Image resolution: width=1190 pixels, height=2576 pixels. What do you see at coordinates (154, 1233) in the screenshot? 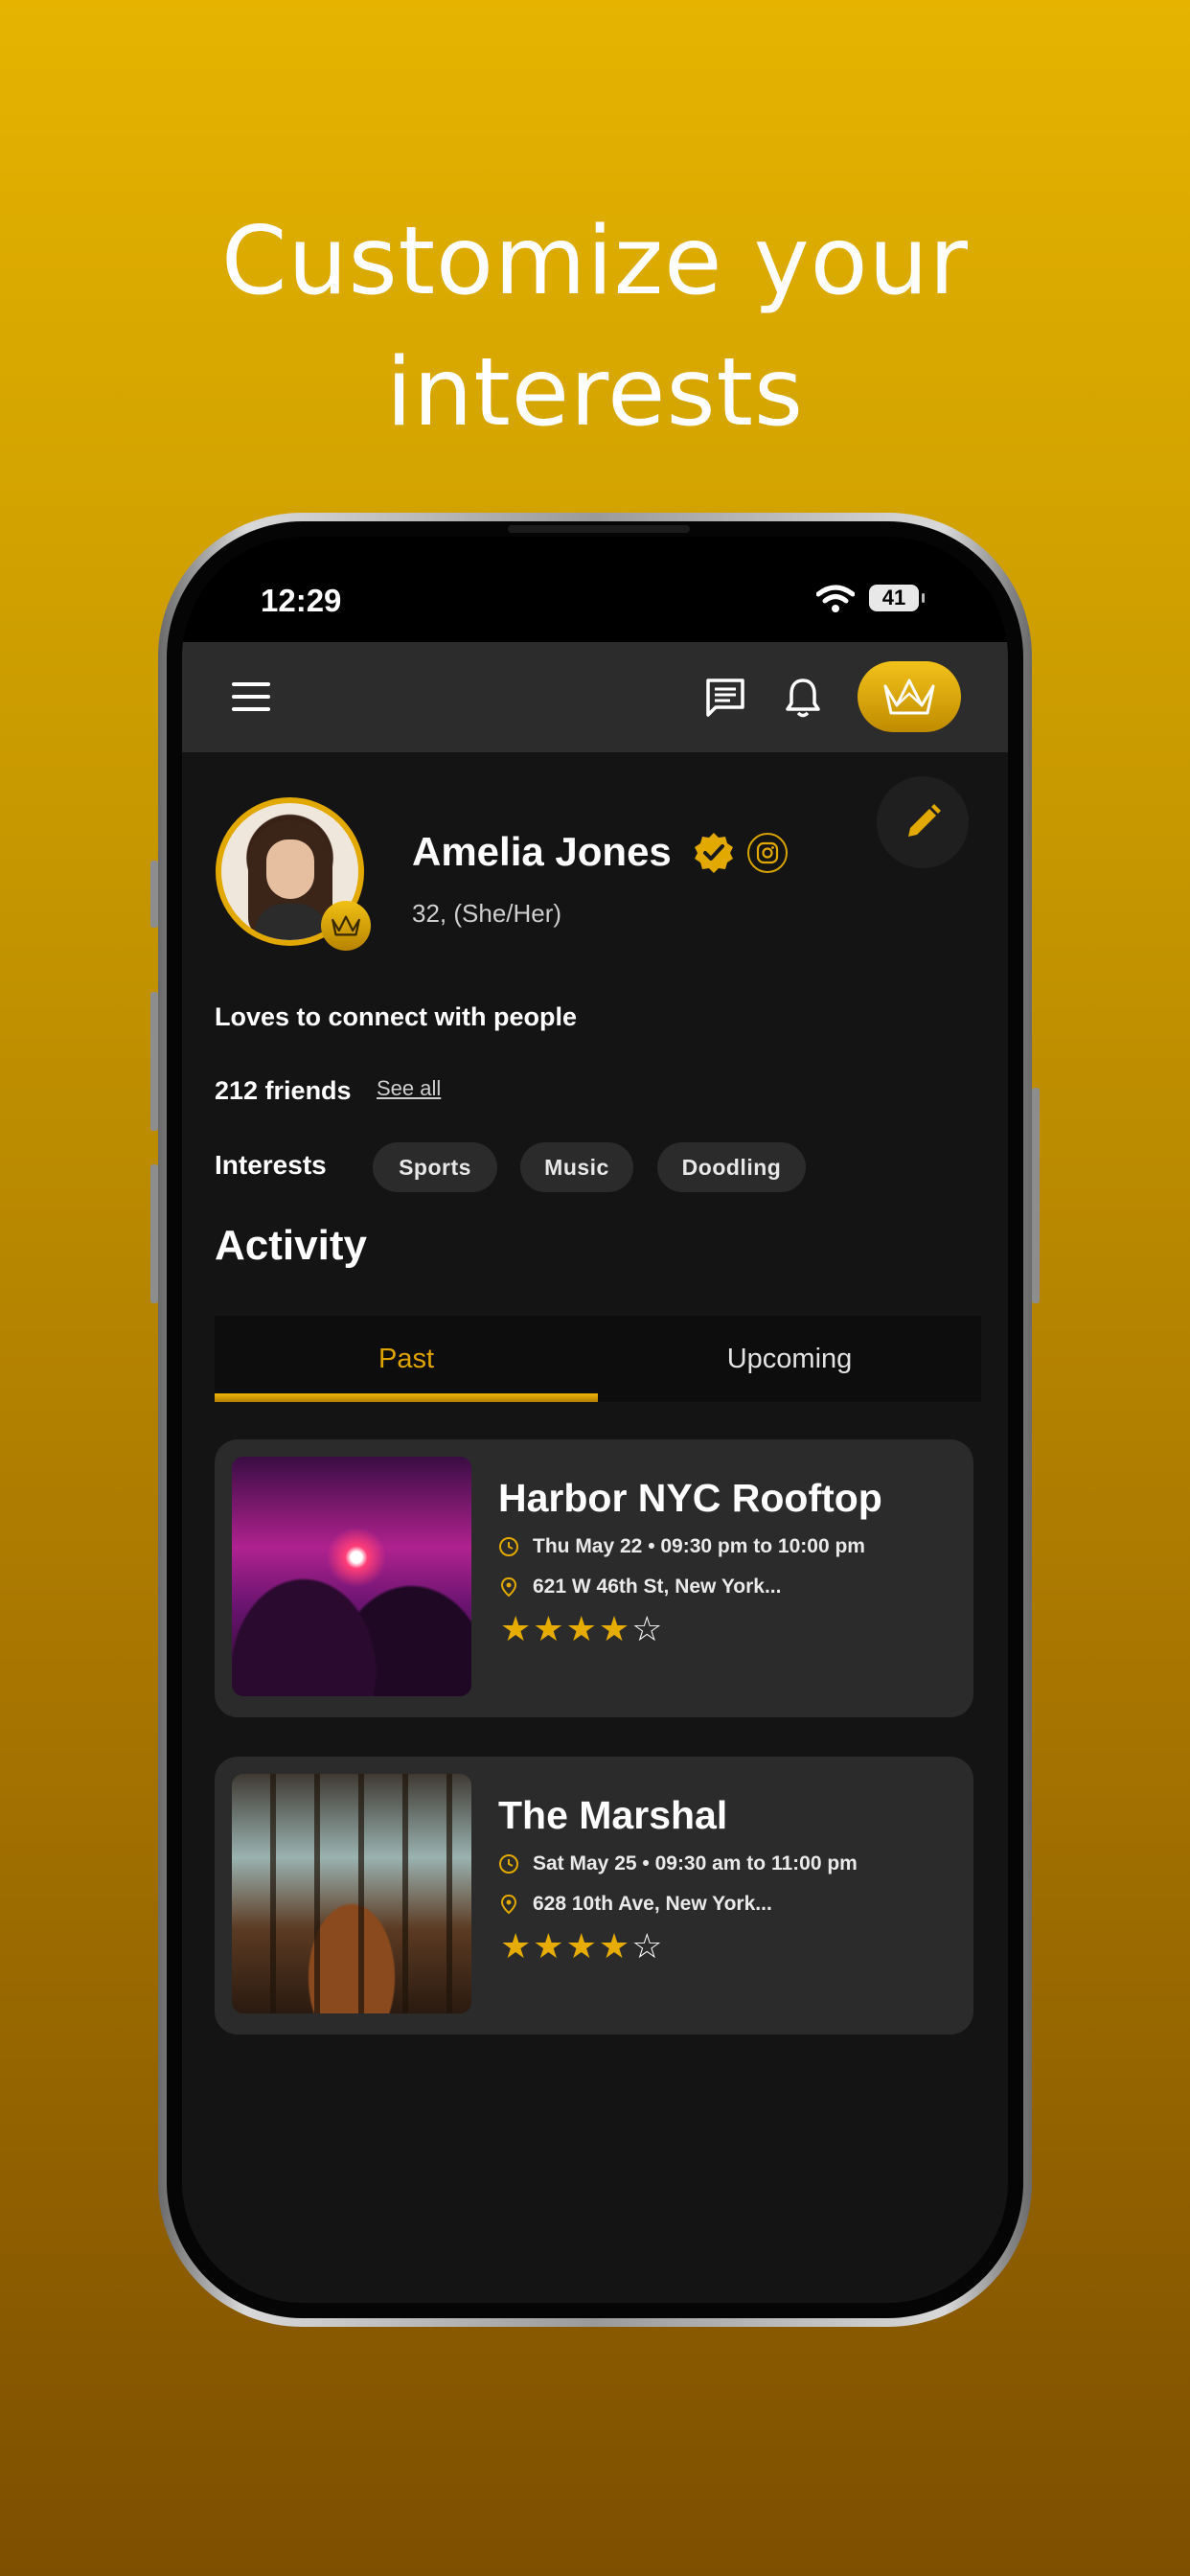
I see `phone-volume-down` at bounding box center [154, 1233].